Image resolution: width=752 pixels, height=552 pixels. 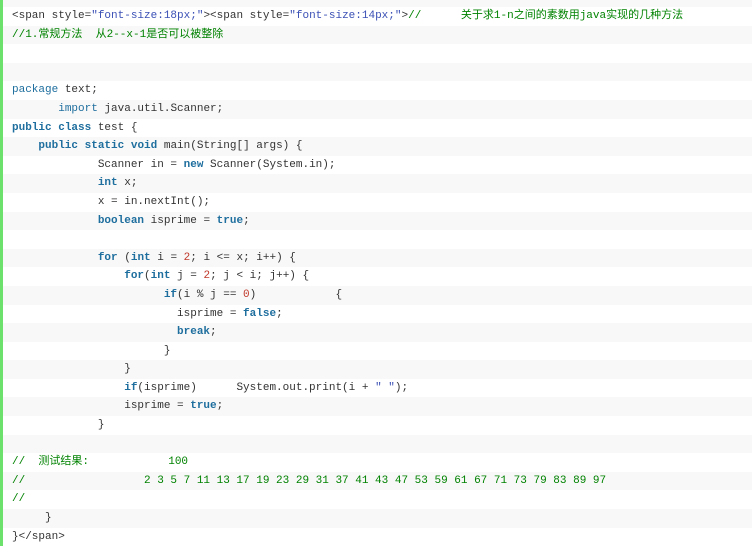 I want to click on code-number: 0, so click(x=246, y=294).